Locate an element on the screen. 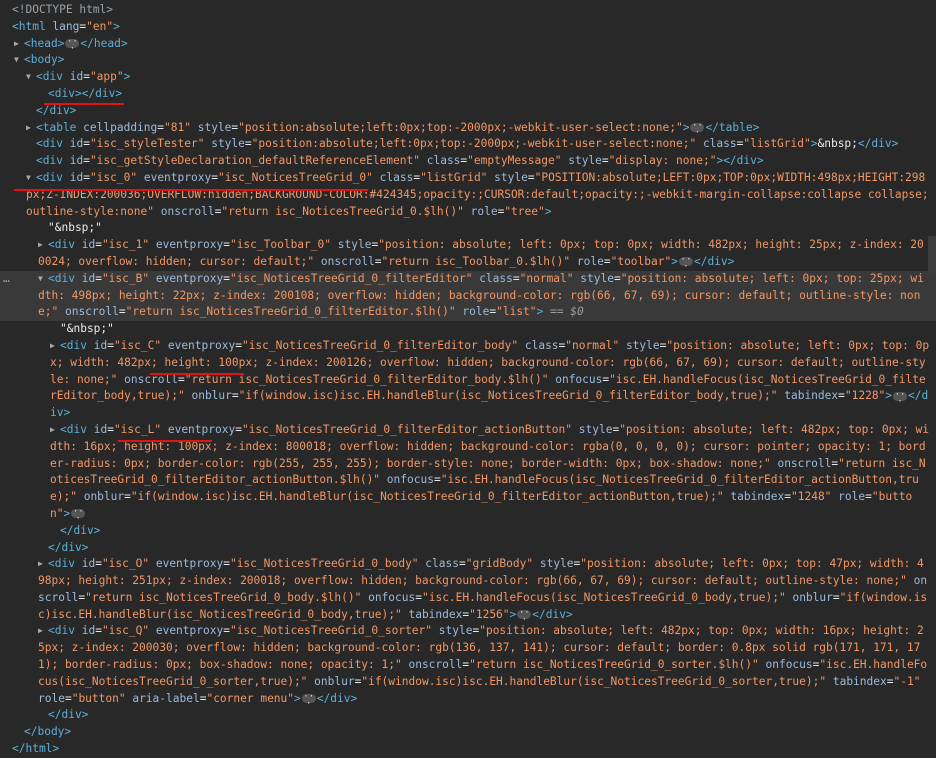 The height and width of the screenshot is (758, 936). attr-name: tabindex is located at coordinates (435, 614).